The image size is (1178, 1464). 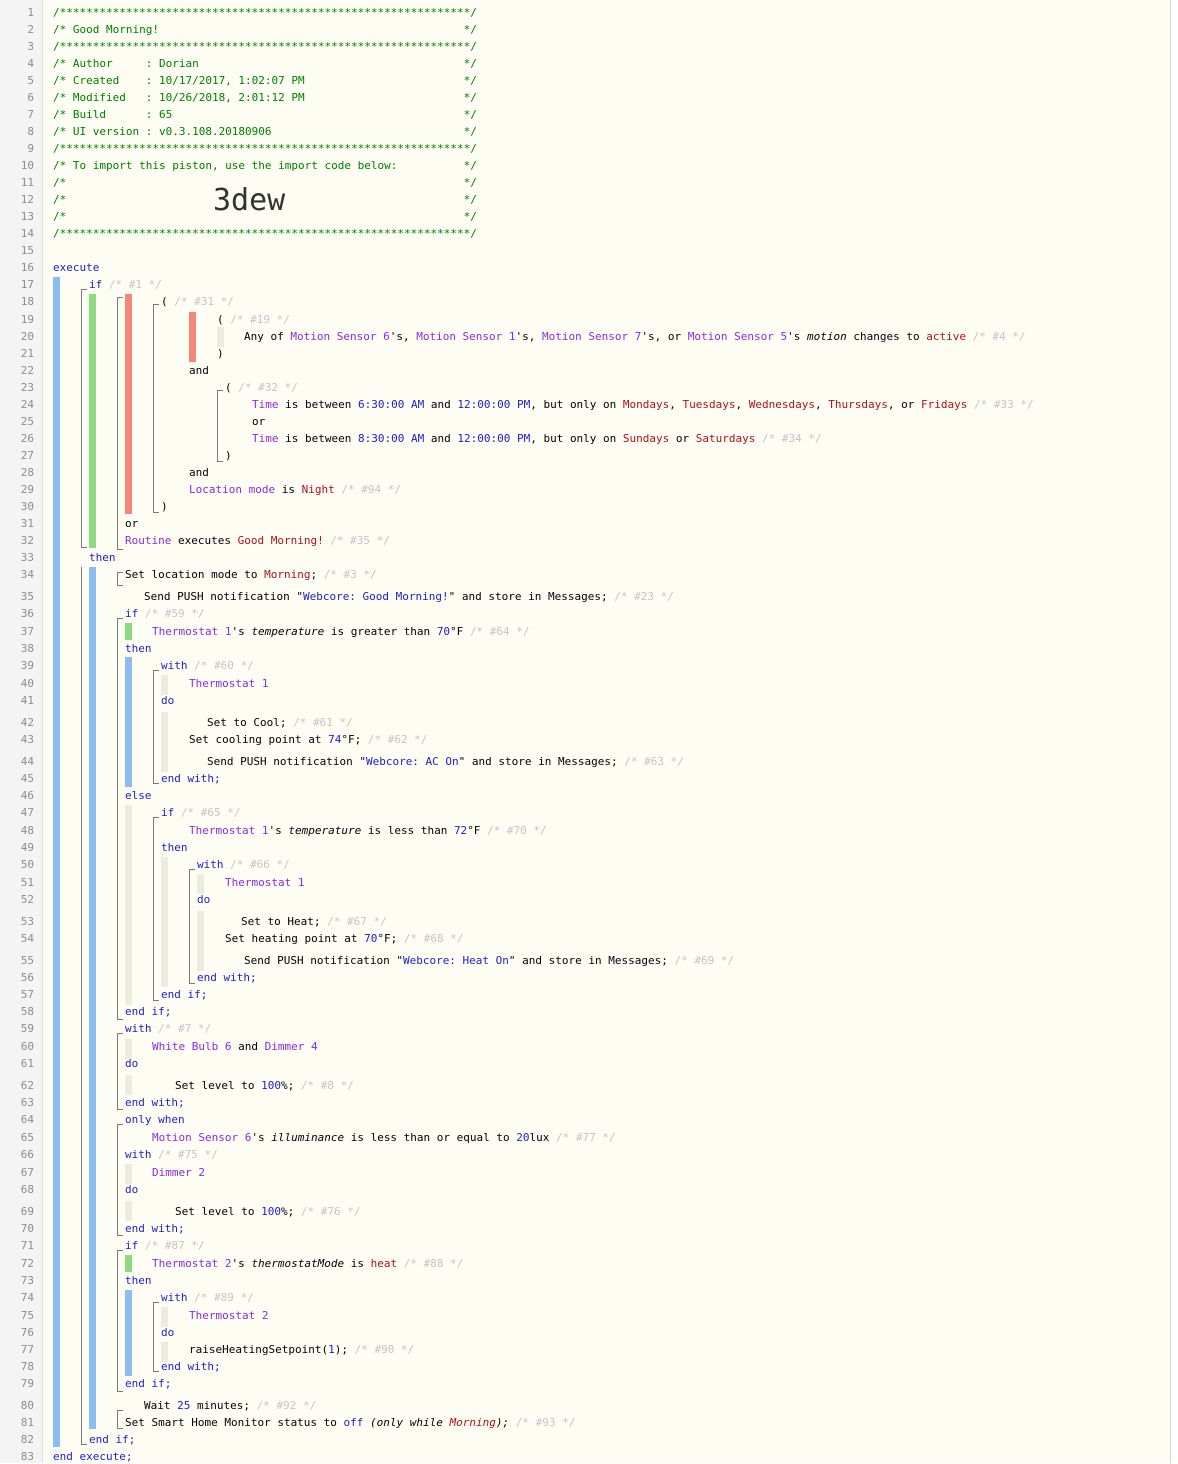 I want to click on line-number: 63, so click(x=27, y=1102).